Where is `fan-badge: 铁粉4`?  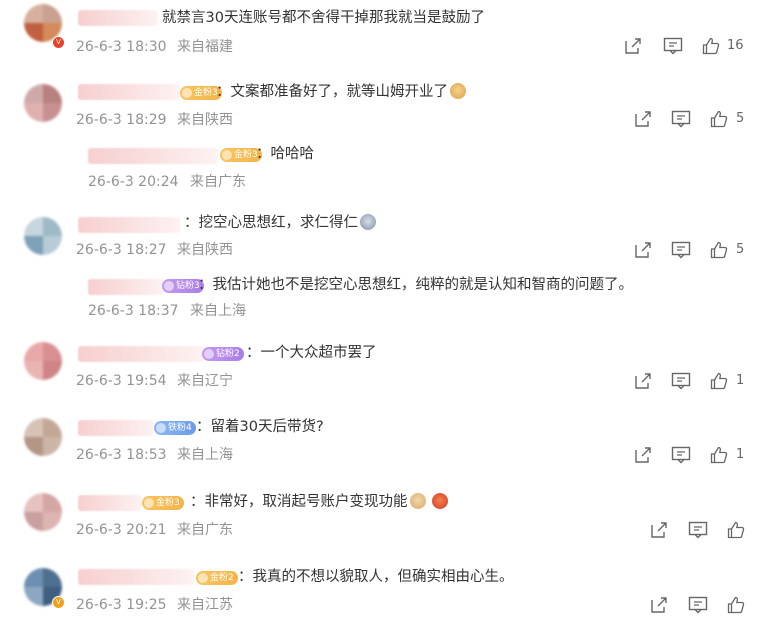 fan-badge: 铁粉4 is located at coordinates (175, 428).